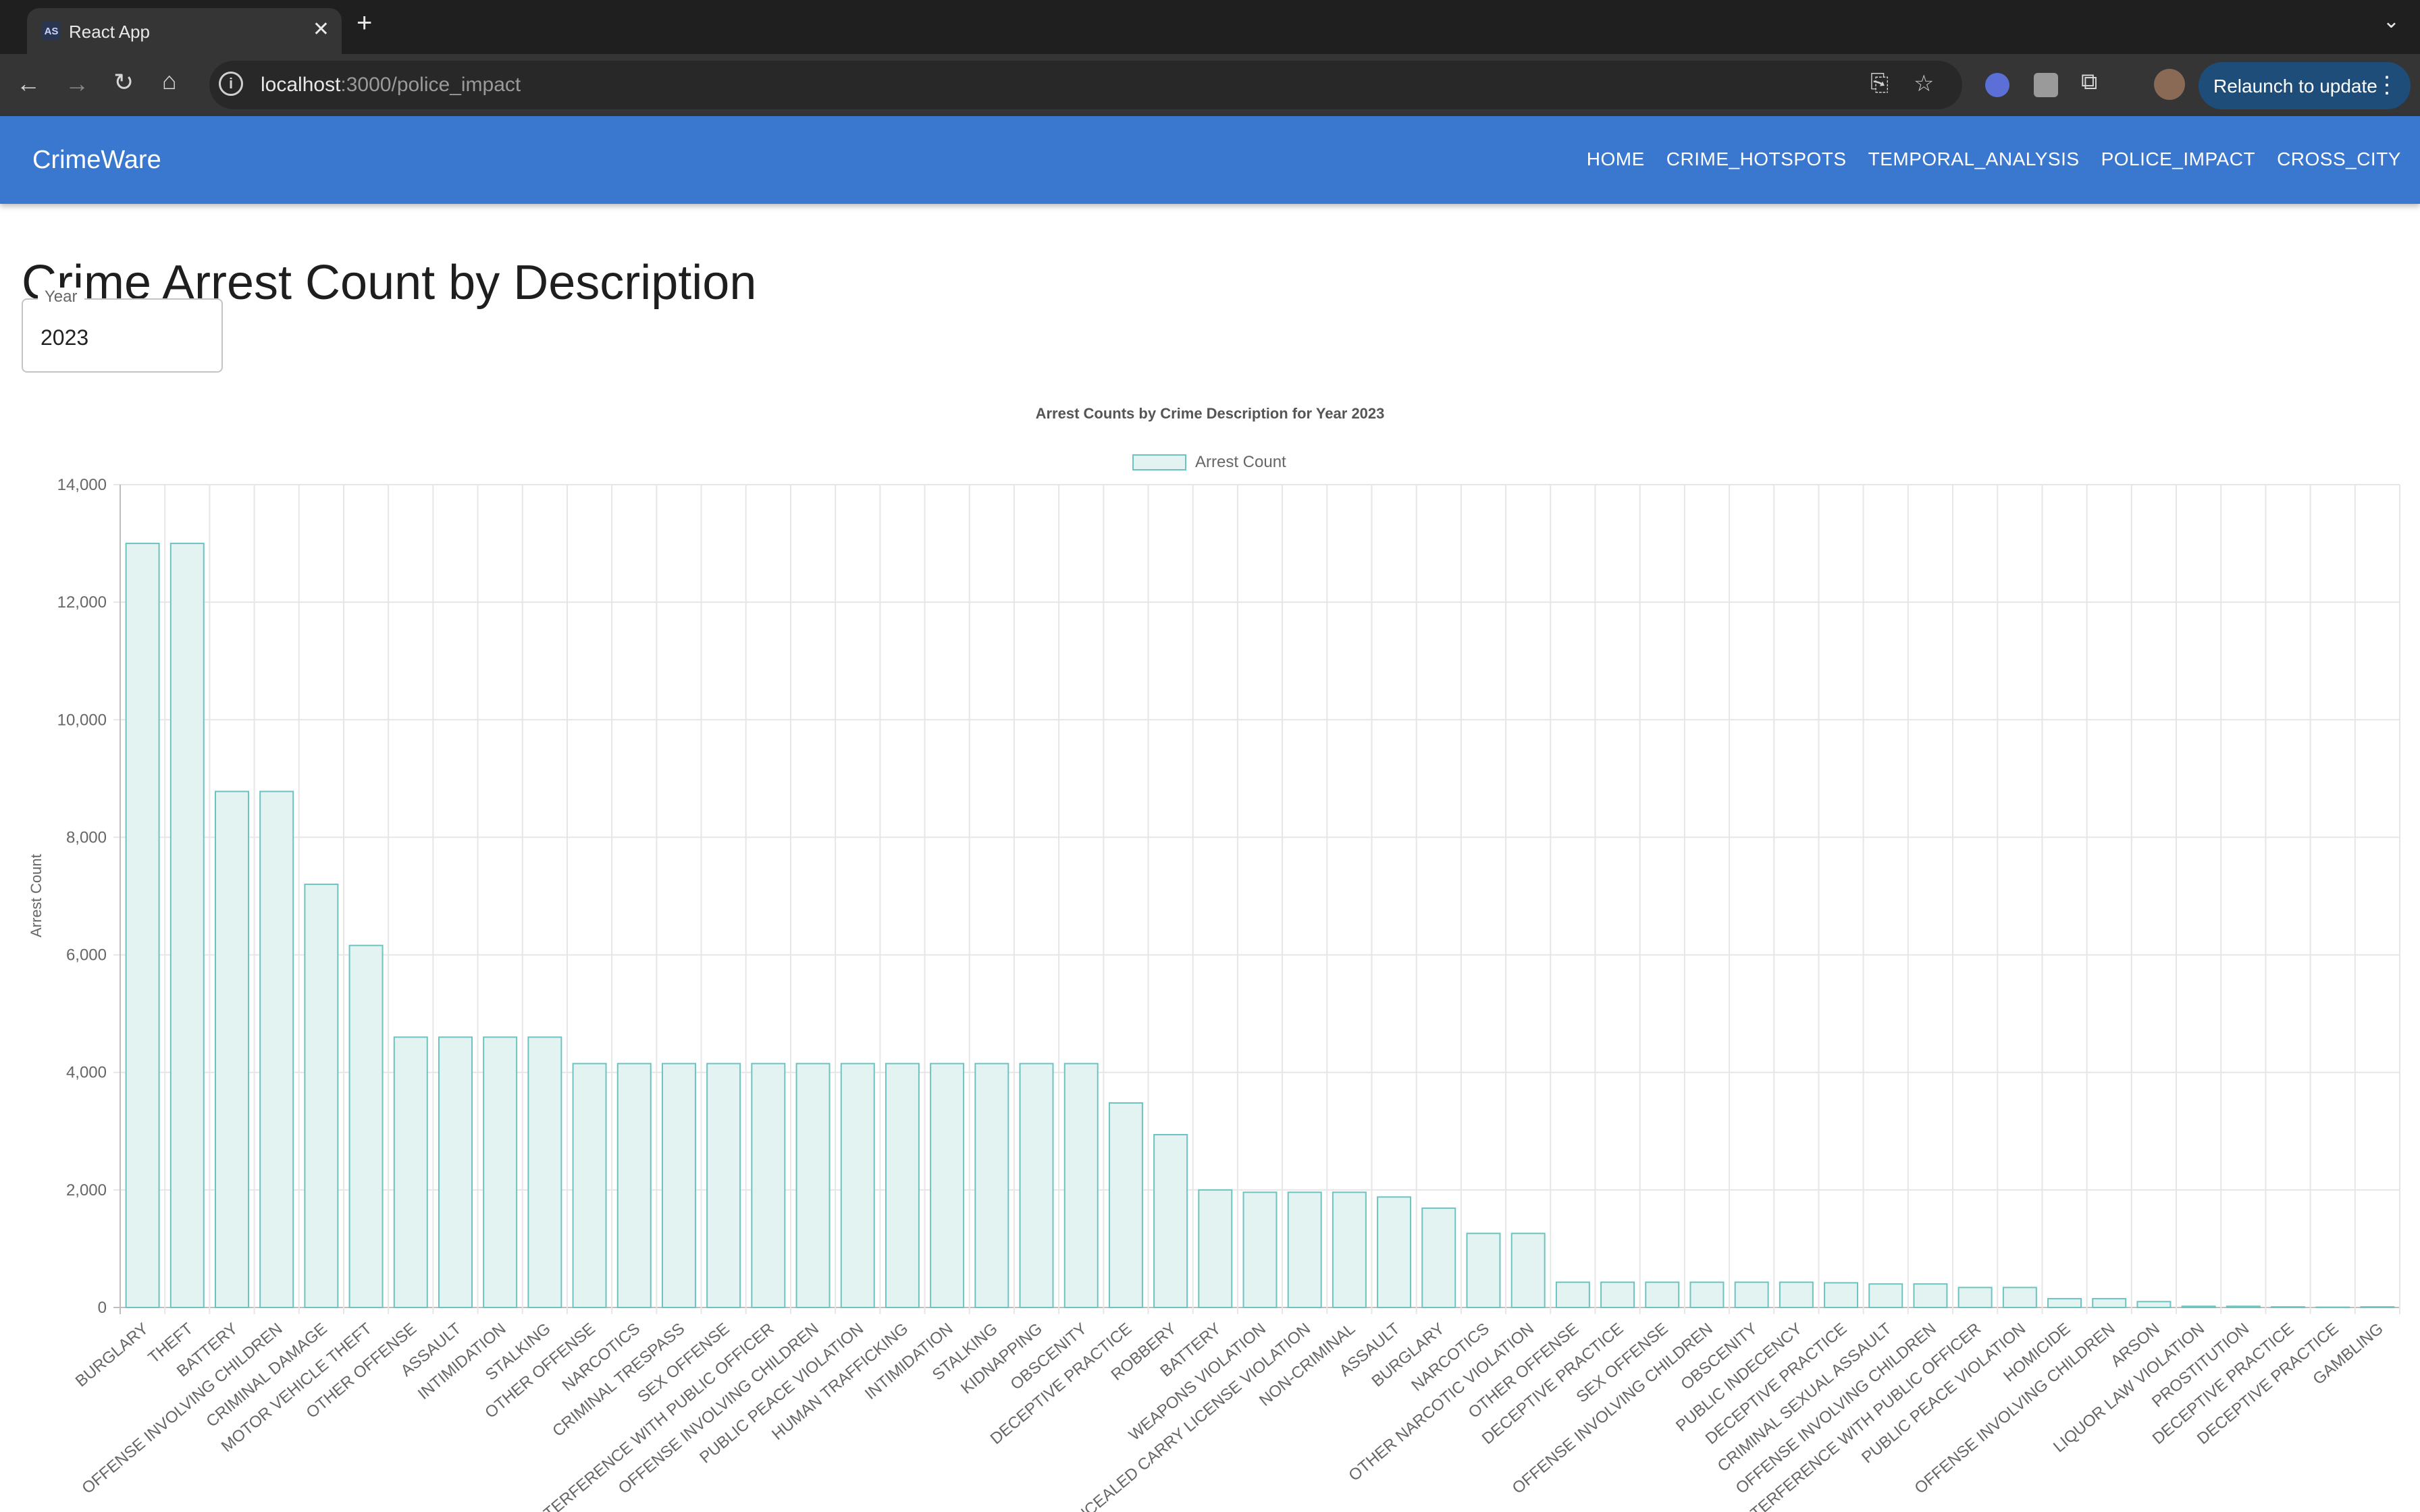 This screenshot has width=2420, height=1512. I want to click on chart-legend: Arrest Count, so click(1209, 462).